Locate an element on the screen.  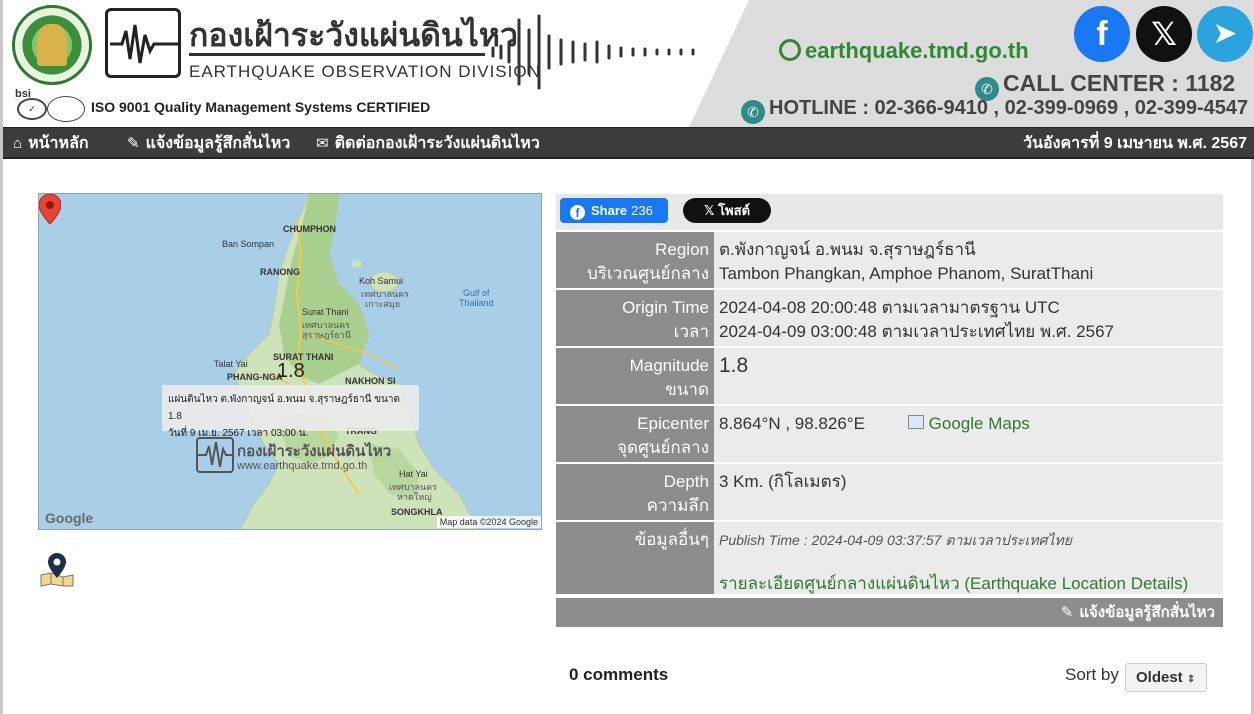
sort-select: Oldest ⇕ is located at coordinates (1166, 677).